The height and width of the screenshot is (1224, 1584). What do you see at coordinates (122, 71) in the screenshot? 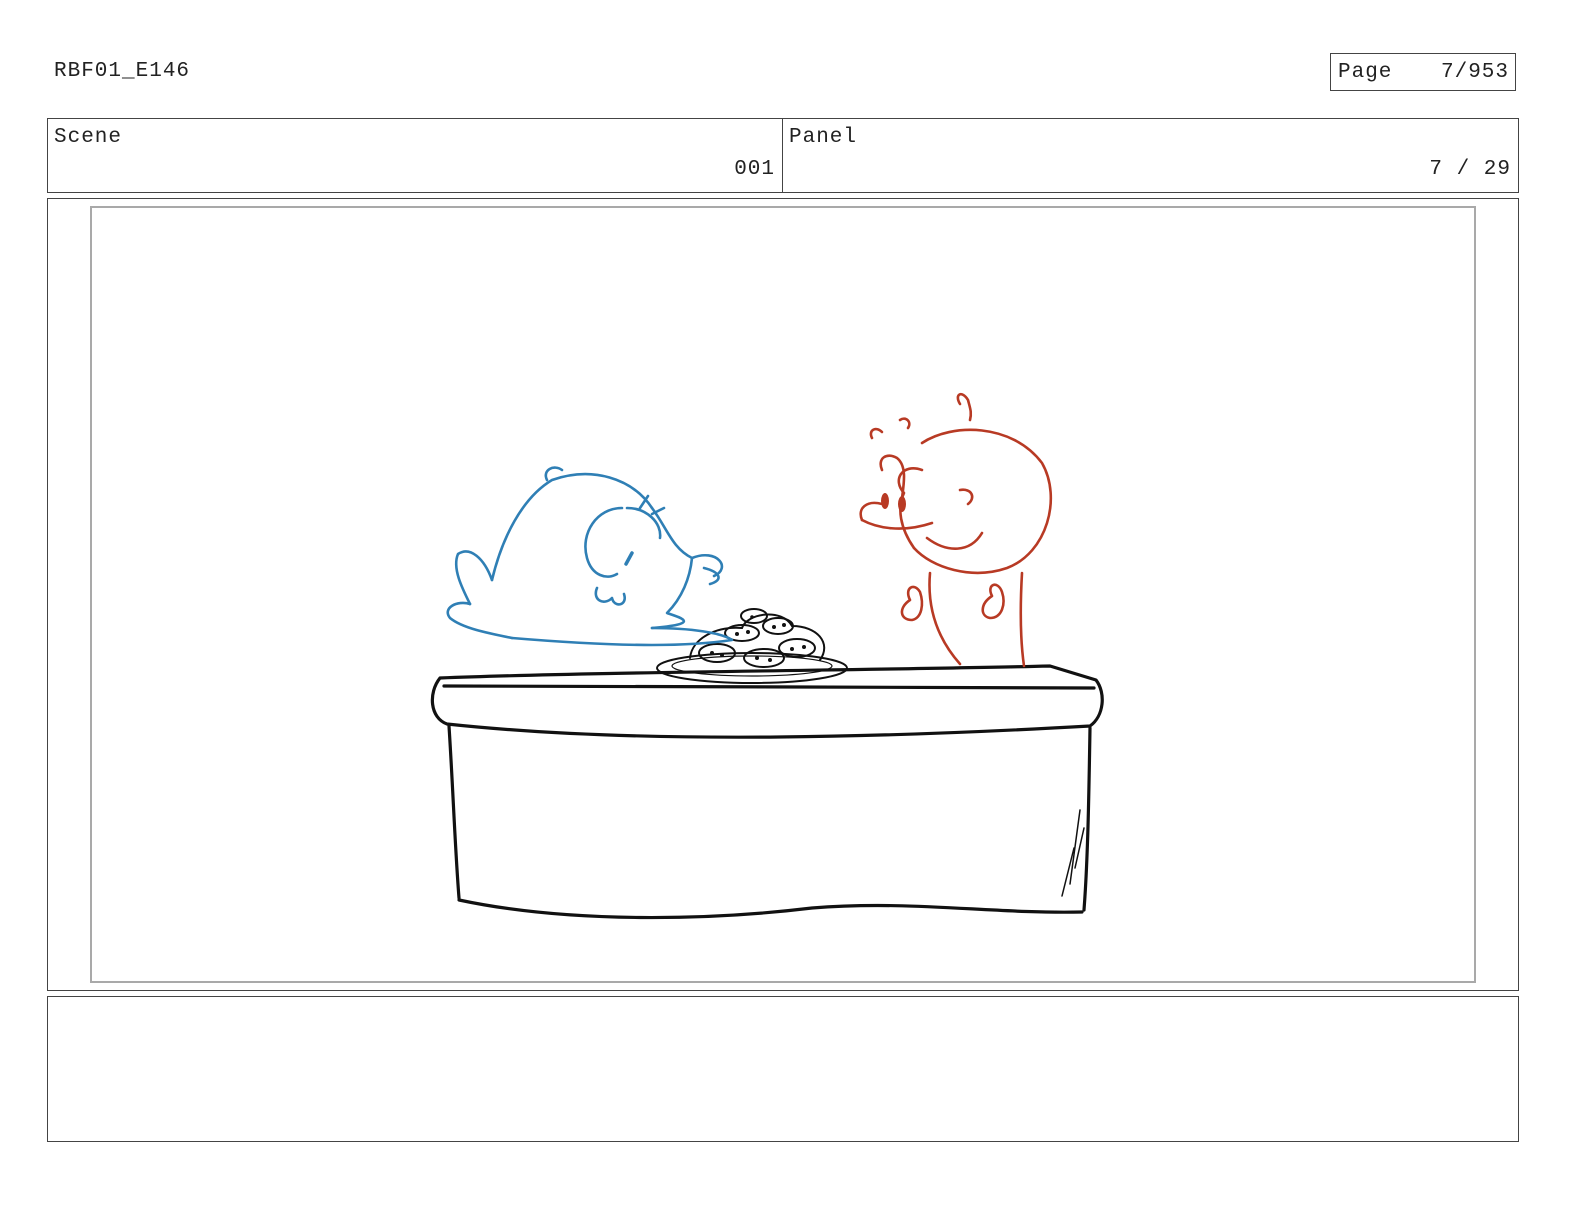
I see `document-title: RBF01_E146` at bounding box center [122, 71].